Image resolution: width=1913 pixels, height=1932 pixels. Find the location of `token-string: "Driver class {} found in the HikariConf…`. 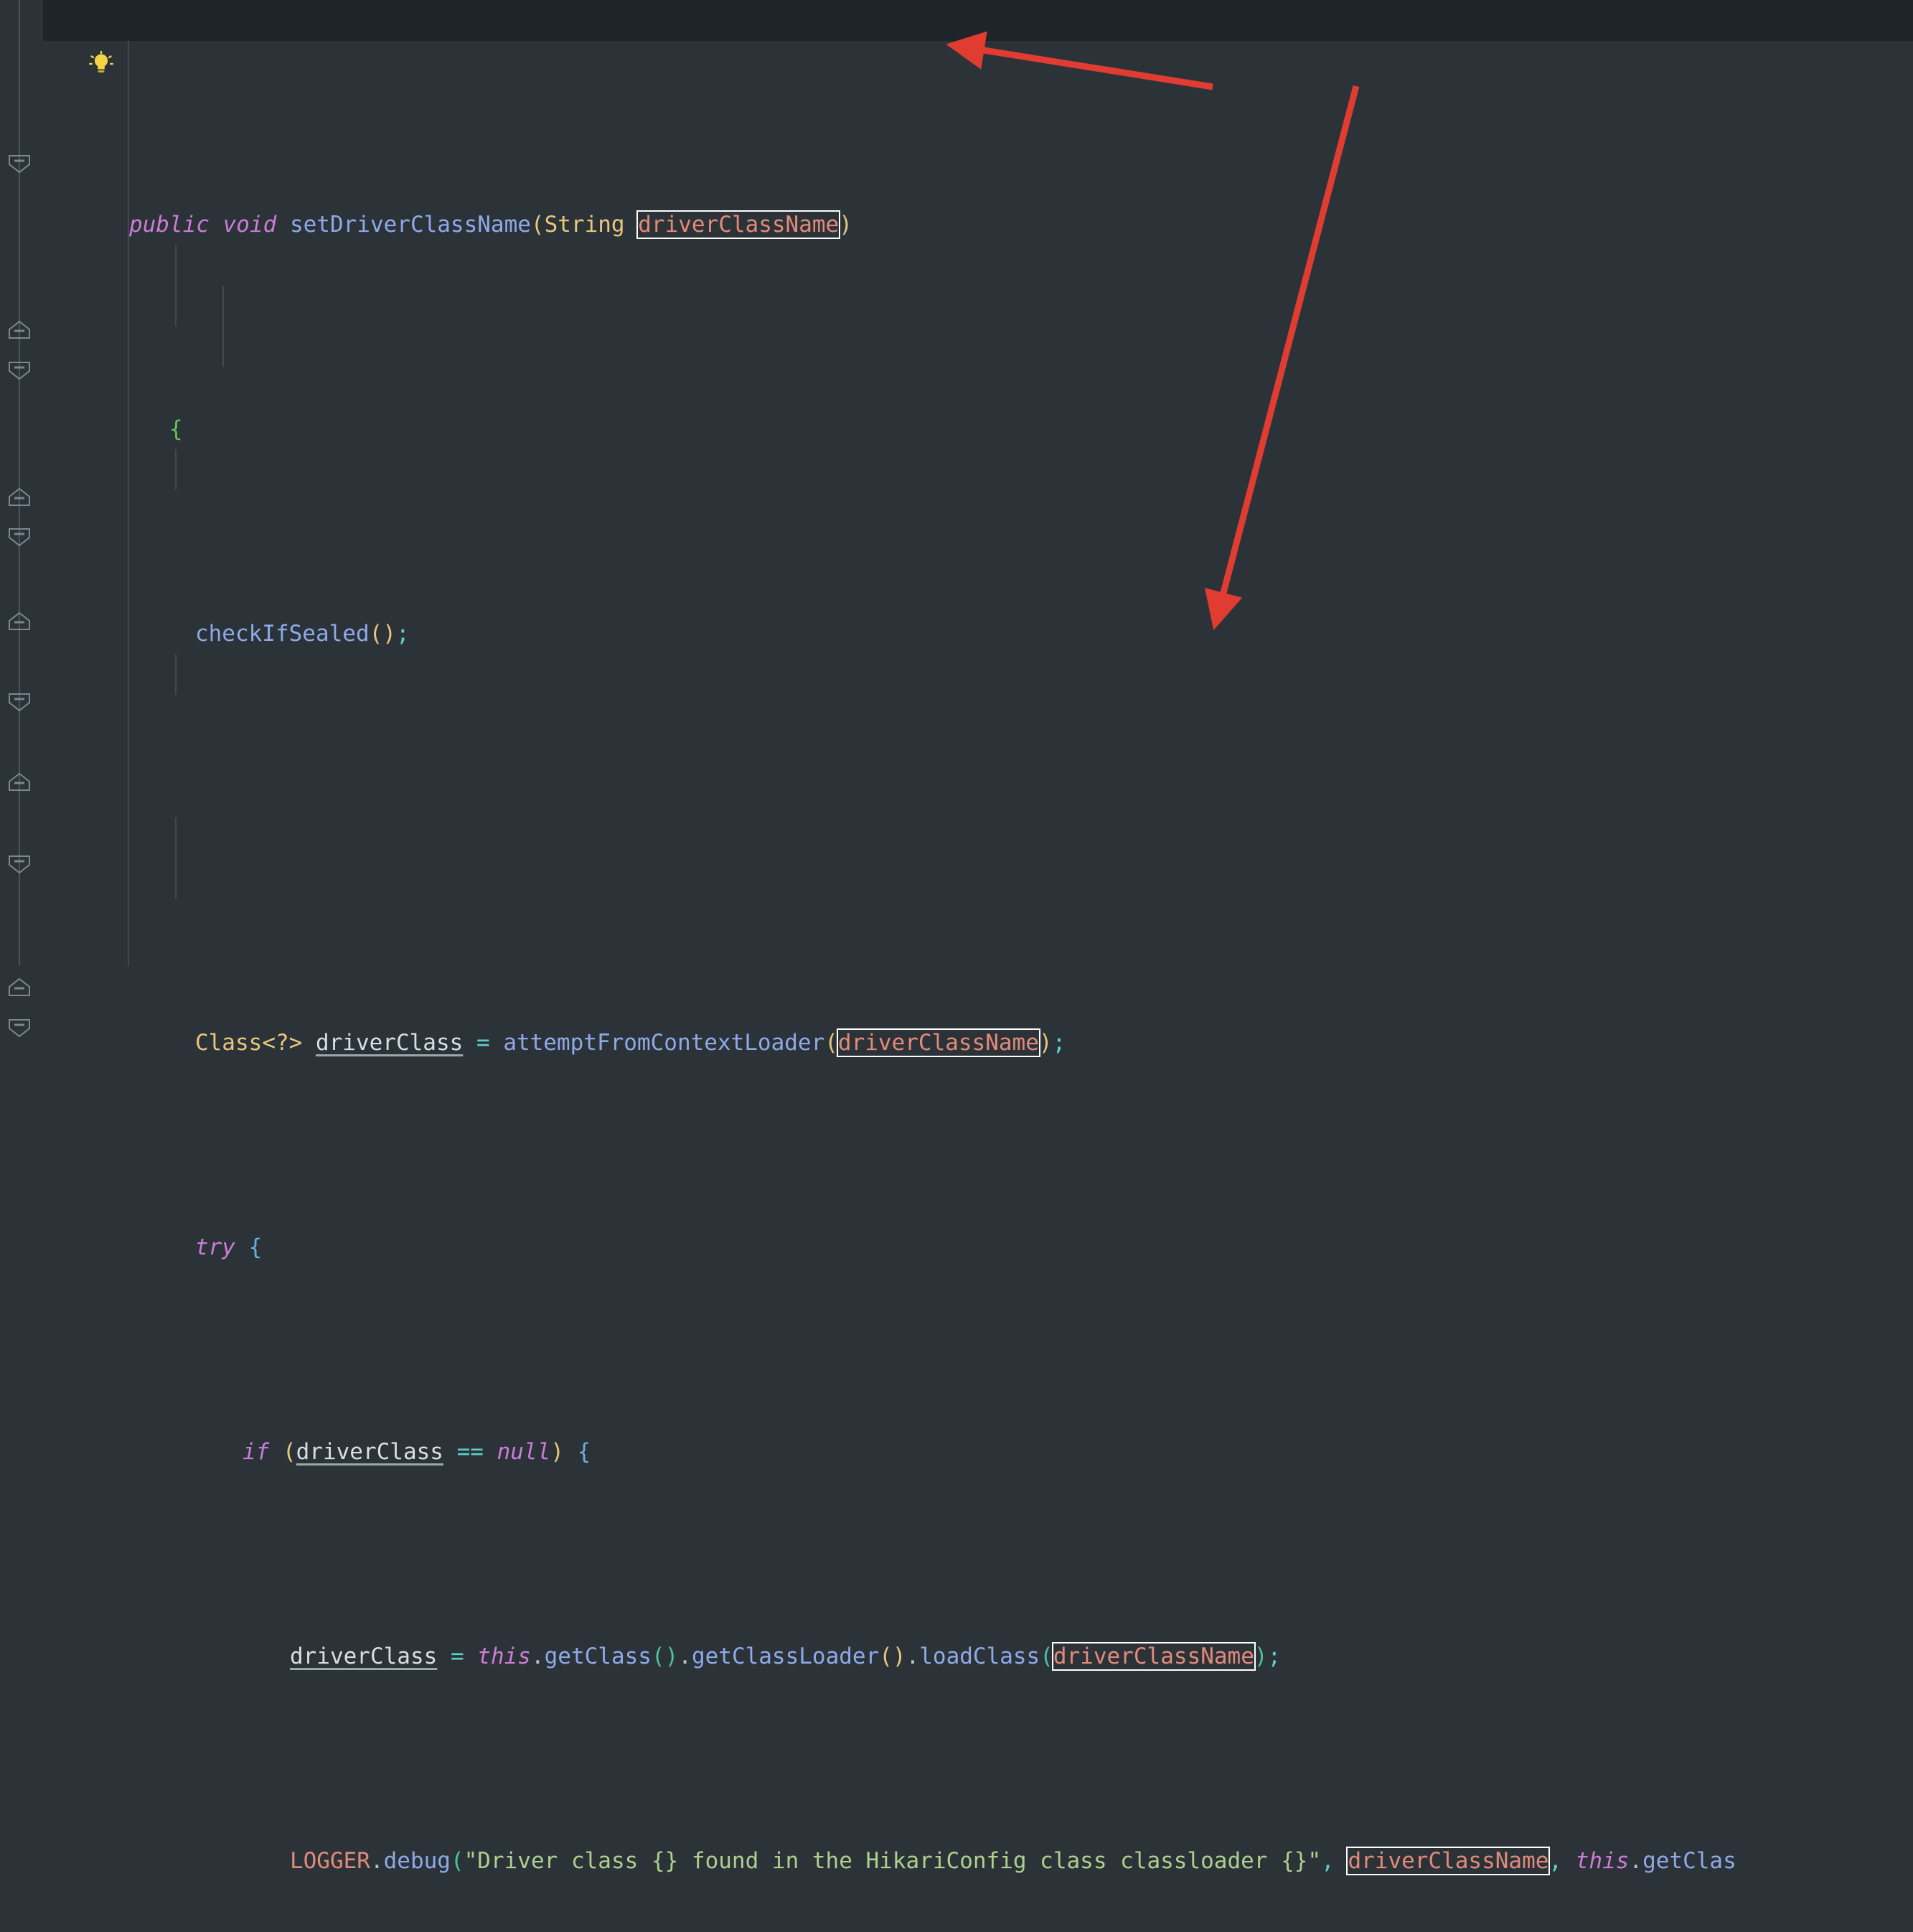

token-string: "Driver class {} found in the HikariConf… is located at coordinates (893, 1861).